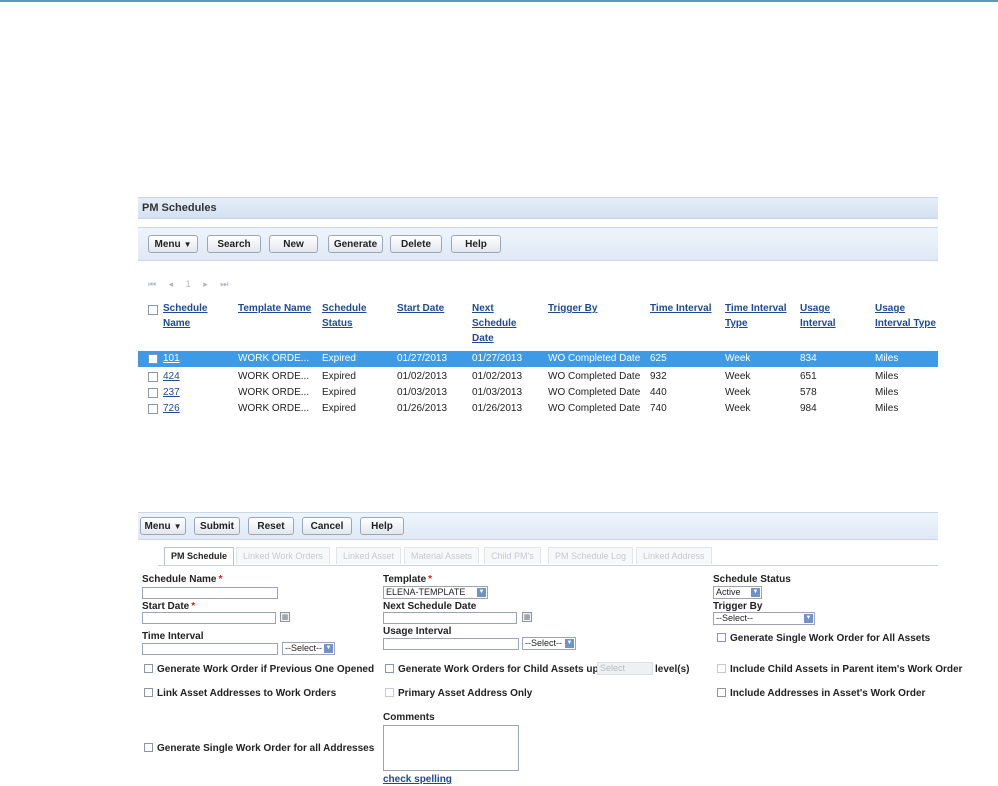  I want to click on schedule-name-link: 101, so click(171, 359).